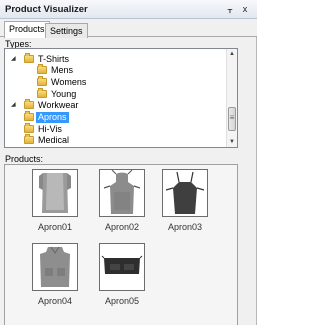 Image resolution: width=320 pixels, height=325 pixels. I want to click on tree-node-label: Womens, so click(69, 82).